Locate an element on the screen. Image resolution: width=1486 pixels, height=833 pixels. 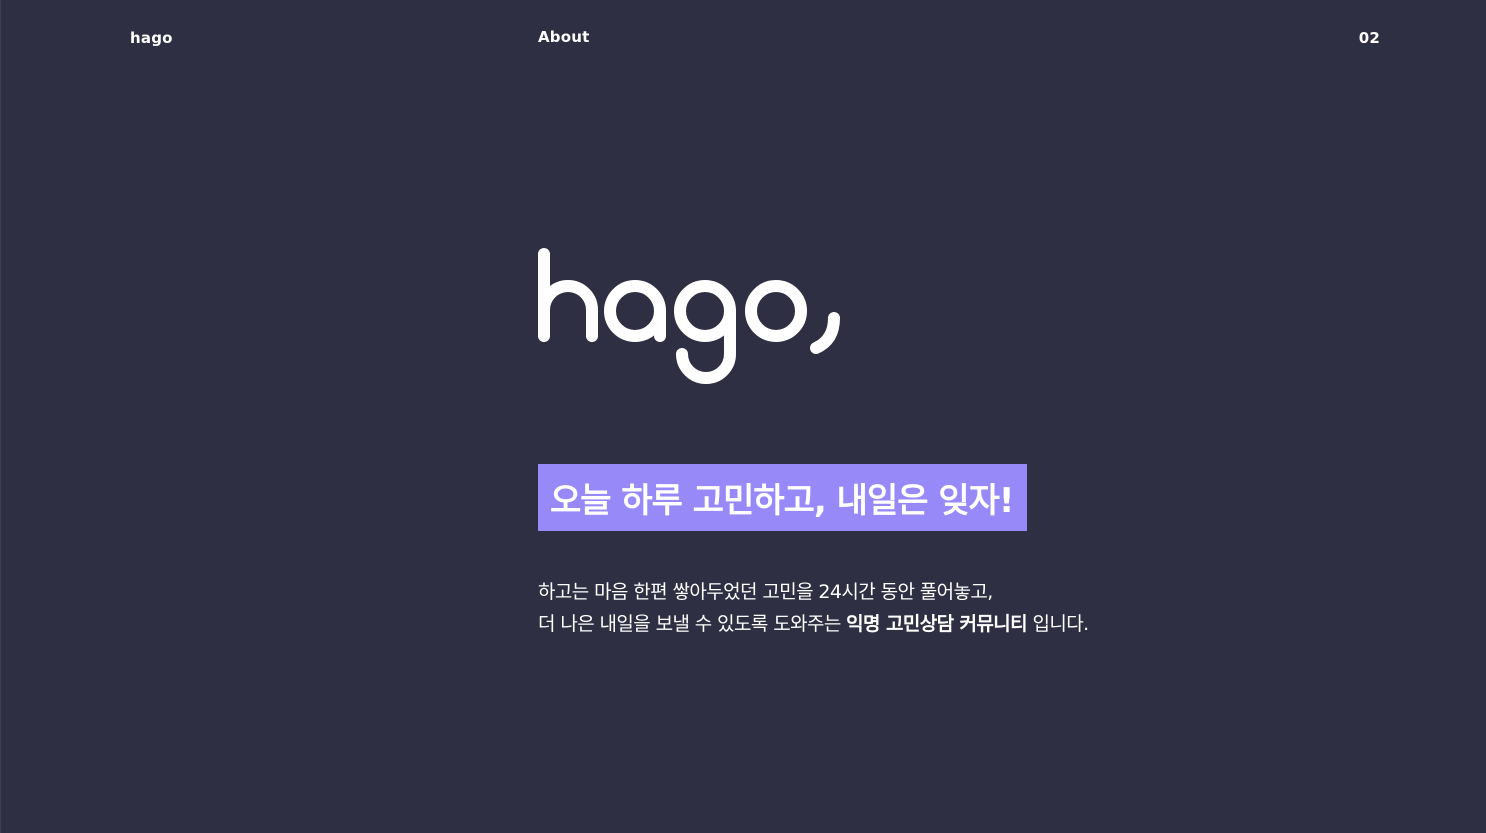
tagline-highlight: 오늘 하루 고민하고, 내일은 잊자! is located at coordinates (783, 497).